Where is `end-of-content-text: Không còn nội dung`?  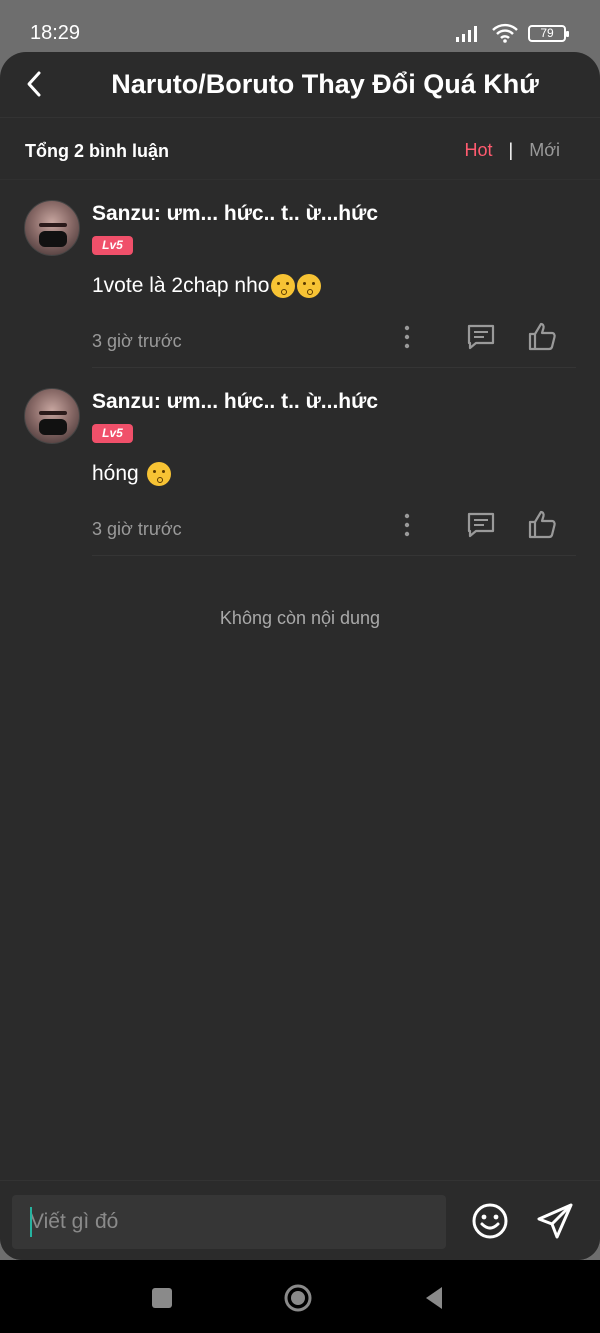
end-of-content-text: Không còn nội dung is located at coordinates (300, 618).